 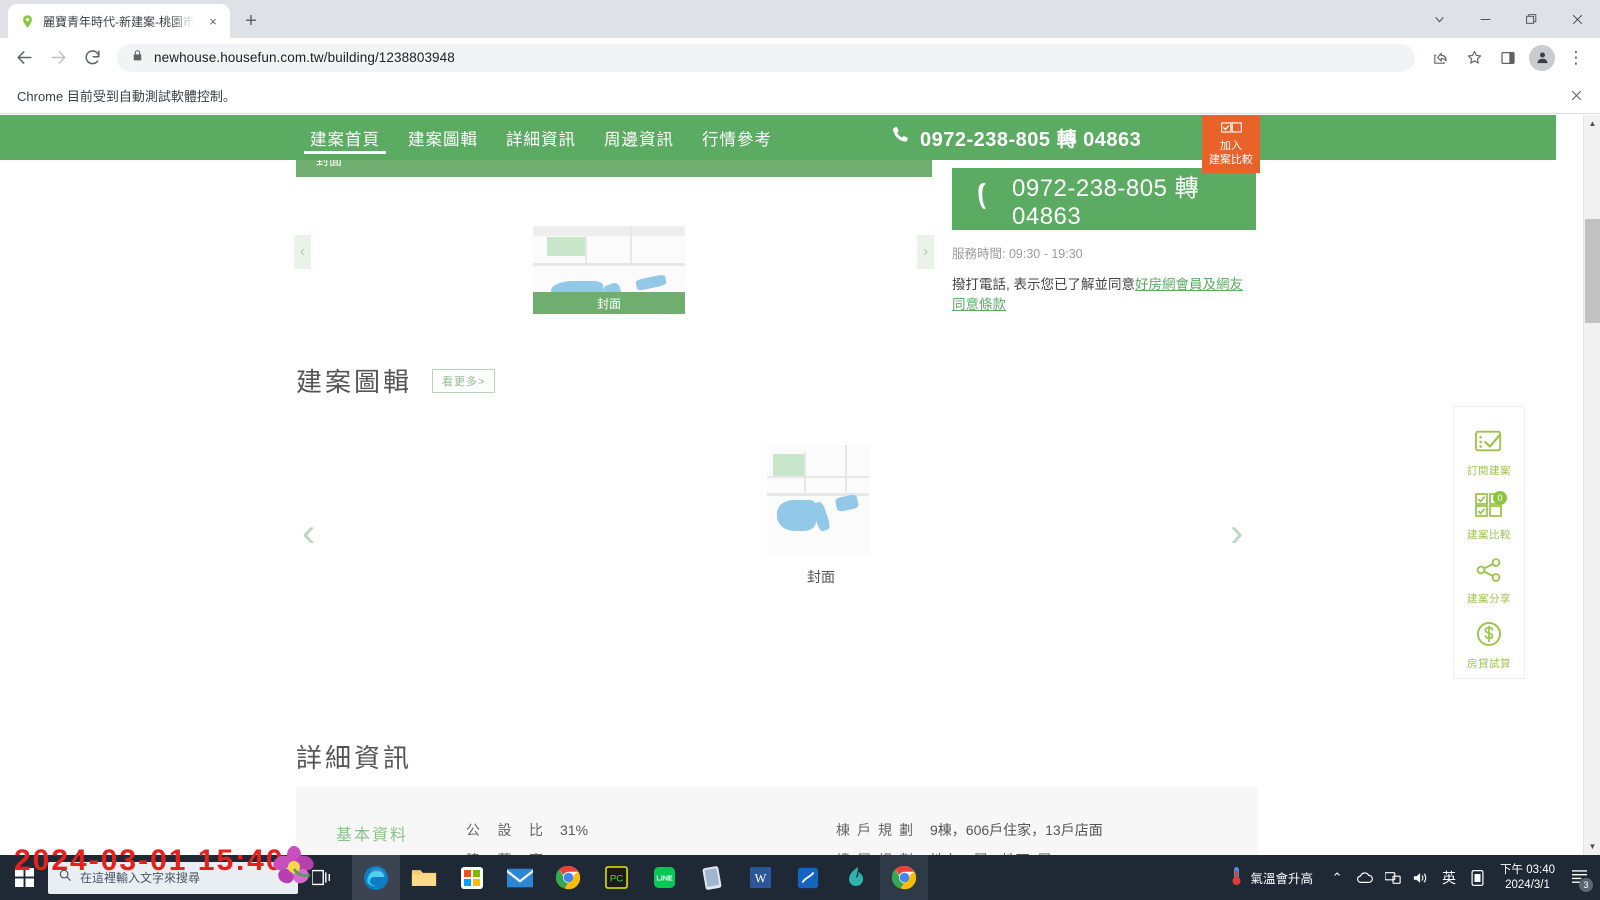 I want to click on rail-item-share: 建案分享, so click(x=1489, y=582).